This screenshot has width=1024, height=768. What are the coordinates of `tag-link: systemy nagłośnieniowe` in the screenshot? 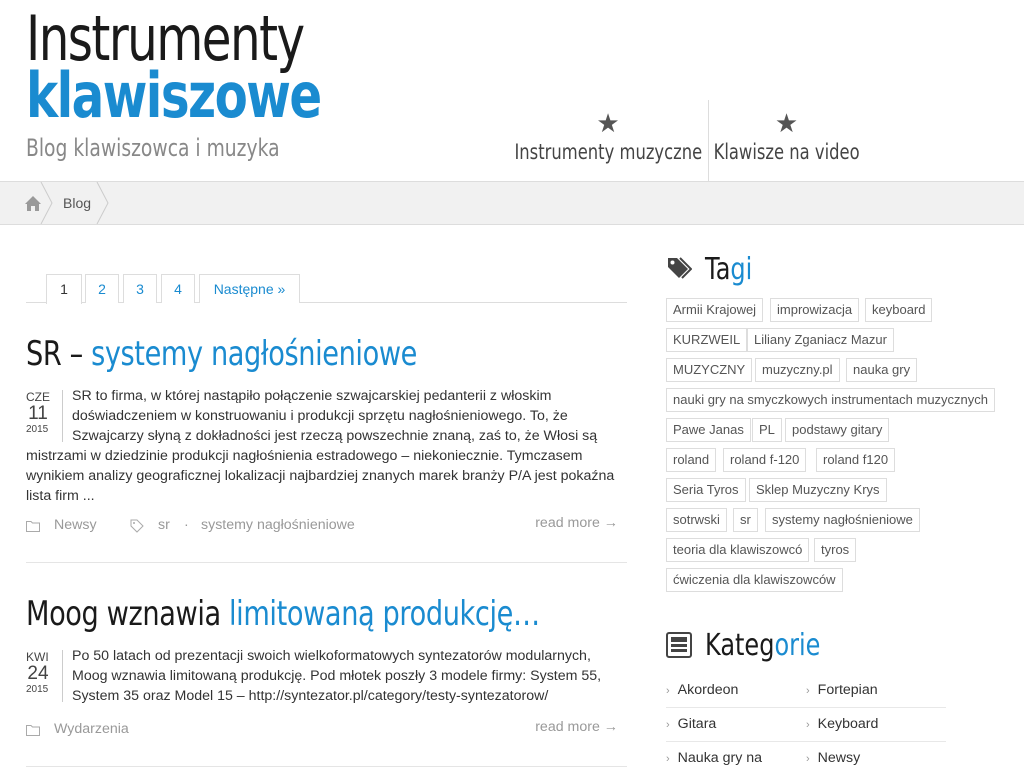 It's located at (842, 520).